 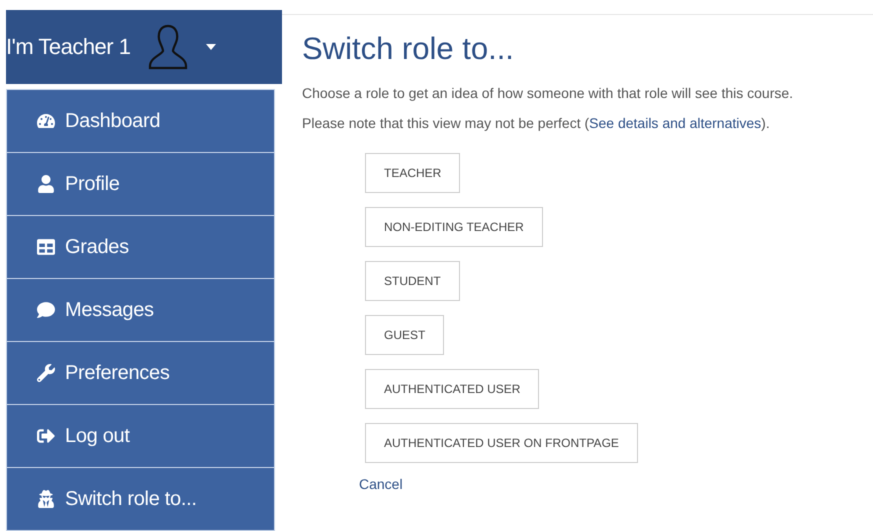 What do you see at coordinates (46, 373) in the screenshot?
I see `wrench-icon` at bounding box center [46, 373].